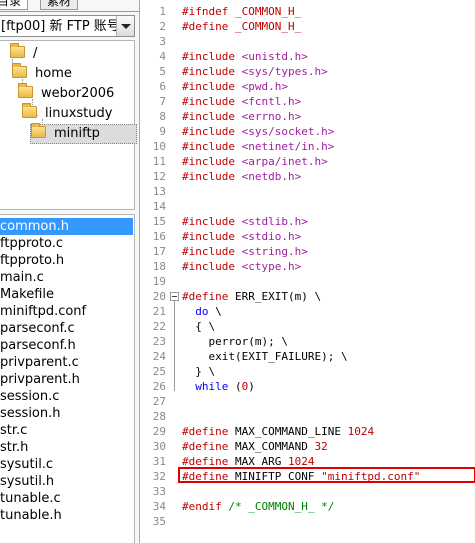 The width and height of the screenshot is (475, 543). Describe the element at coordinates (235, 341) in the screenshot. I see `code-line-23: perror(m); \` at that location.